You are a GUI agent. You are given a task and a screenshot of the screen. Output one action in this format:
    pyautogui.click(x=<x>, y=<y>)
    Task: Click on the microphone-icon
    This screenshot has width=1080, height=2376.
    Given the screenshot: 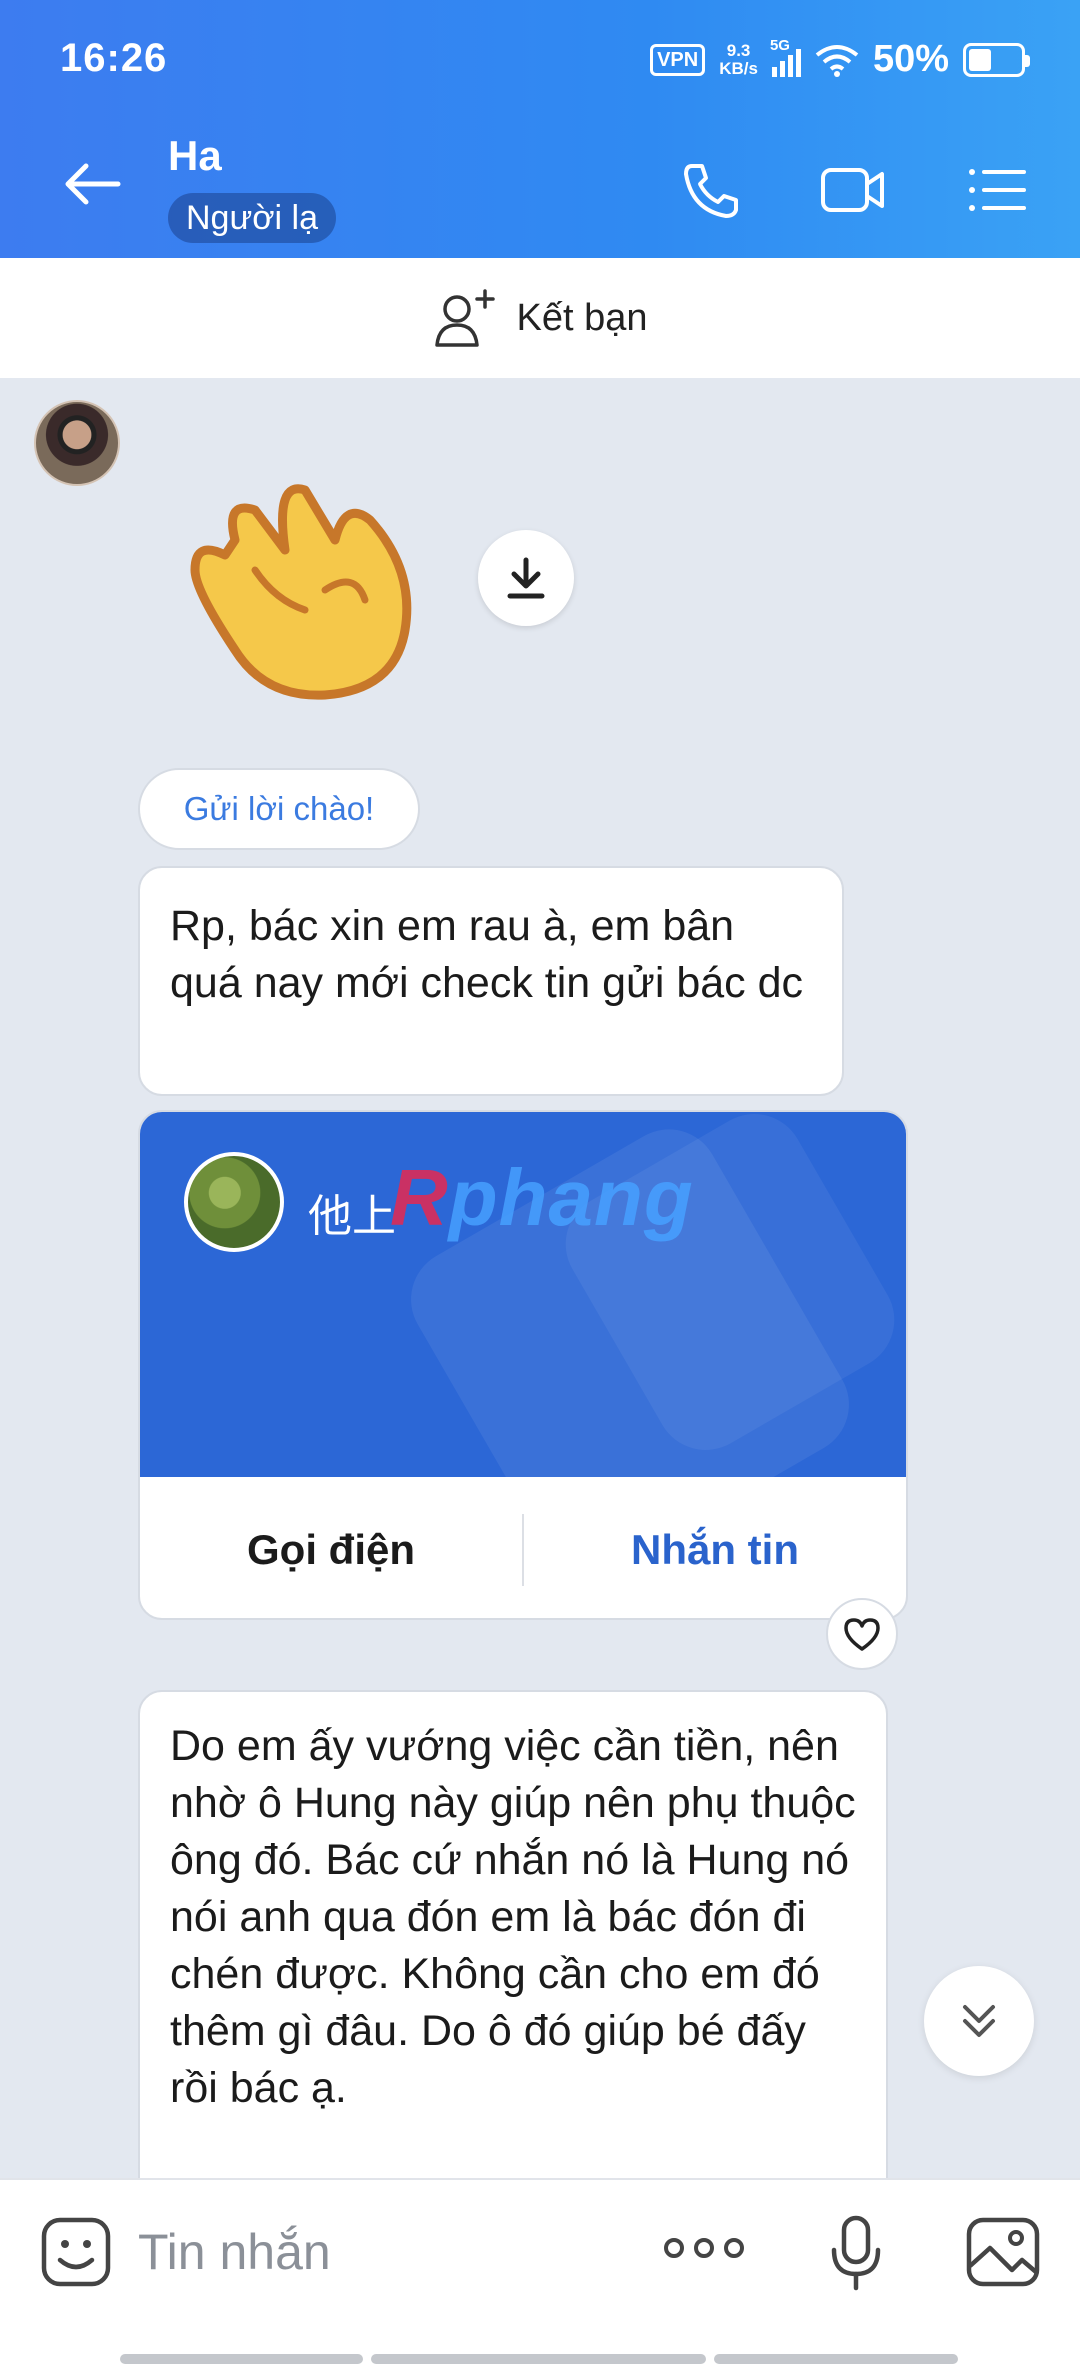 What is the action you would take?
    pyautogui.click(x=856, y=2254)
    